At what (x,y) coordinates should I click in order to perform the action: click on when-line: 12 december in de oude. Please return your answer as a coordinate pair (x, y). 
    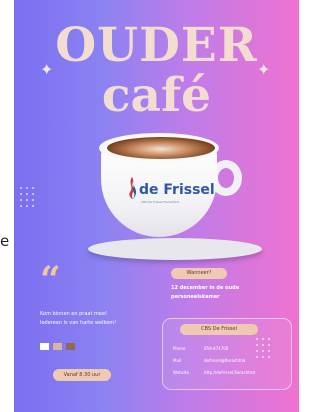
    Looking at the image, I should click on (205, 288).